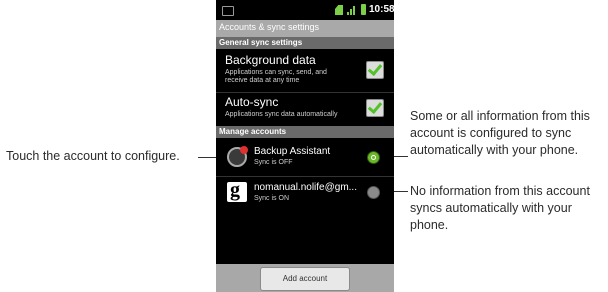 This screenshot has width=608, height=292. What do you see at coordinates (381, 9) in the screenshot?
I see `status-time: 10:58` at bounding box center [381, 9].